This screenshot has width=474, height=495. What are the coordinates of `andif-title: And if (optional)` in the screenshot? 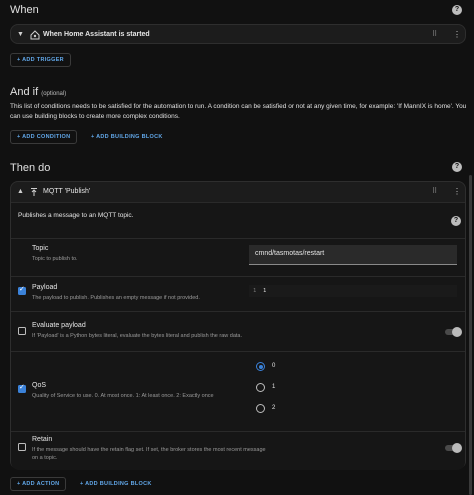 It's located at (38, 92).